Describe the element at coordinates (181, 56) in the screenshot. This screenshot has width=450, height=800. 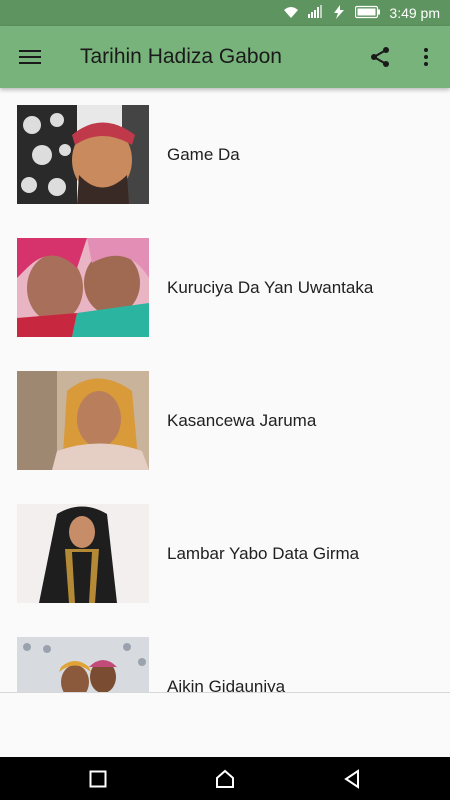
I see `page-title: Tarihin Hadiza Gabon` at that location.